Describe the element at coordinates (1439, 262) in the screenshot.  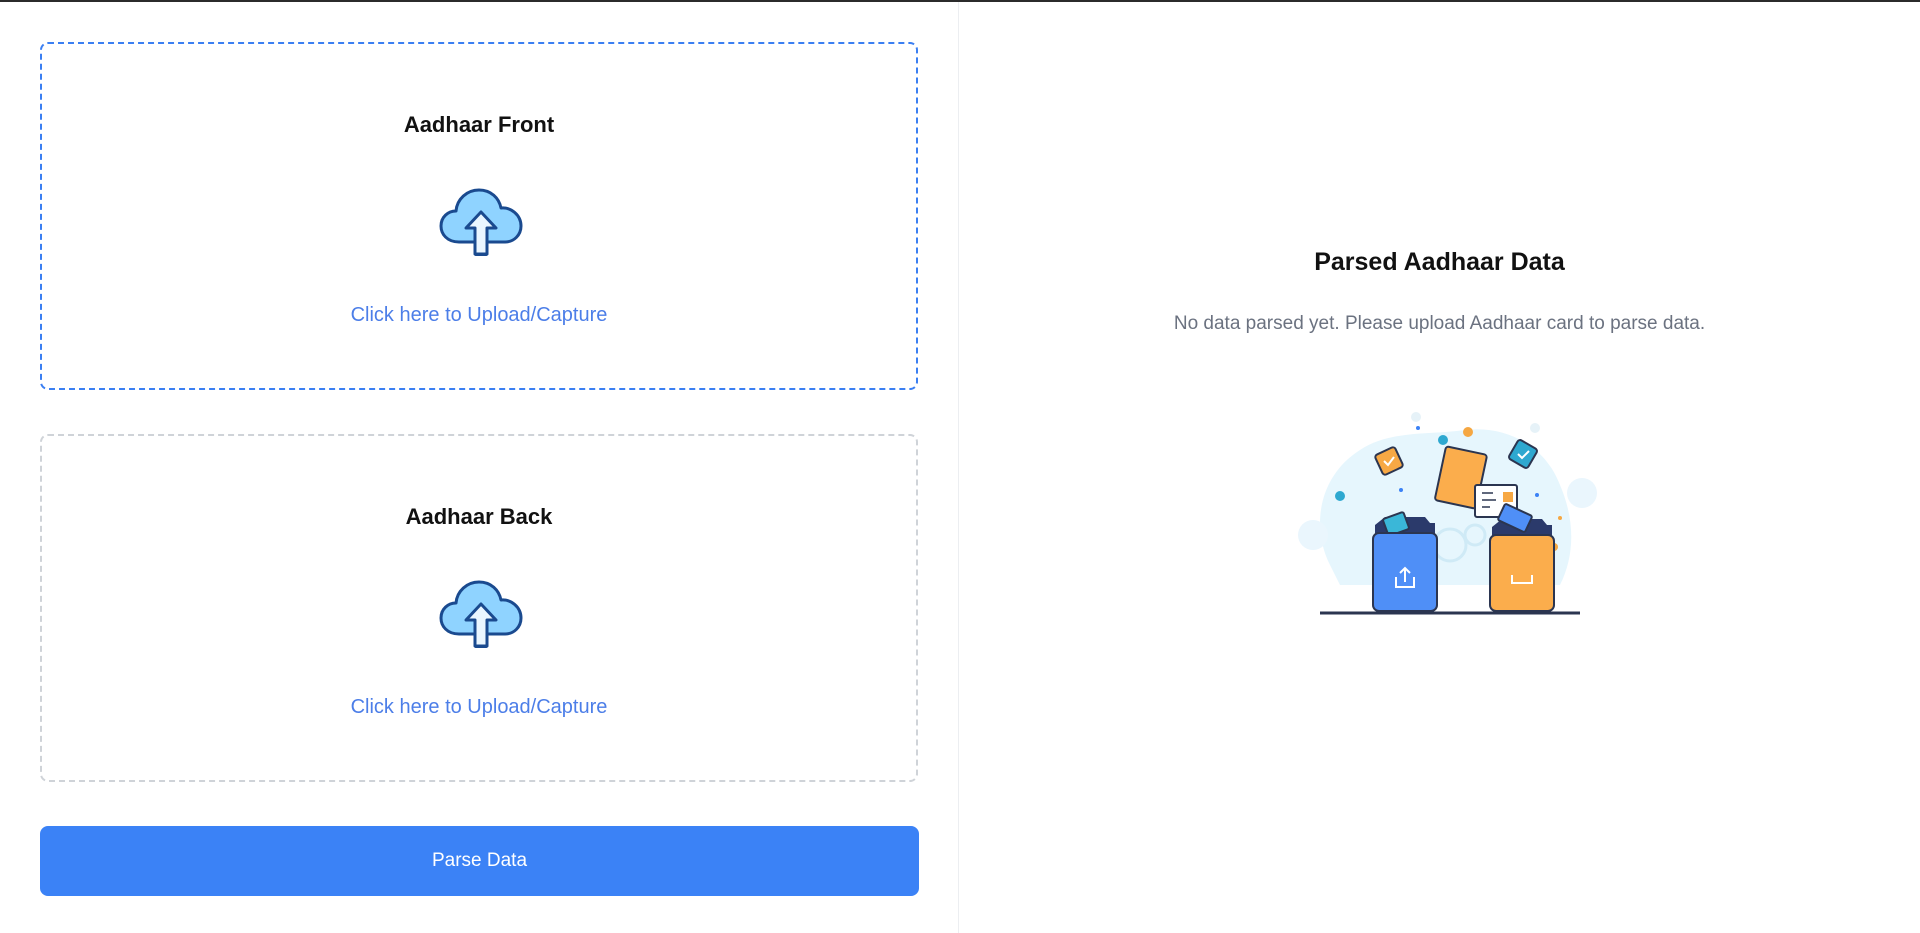
I see `parsed-data-title: Parsed Aadhaar Data` at that location.